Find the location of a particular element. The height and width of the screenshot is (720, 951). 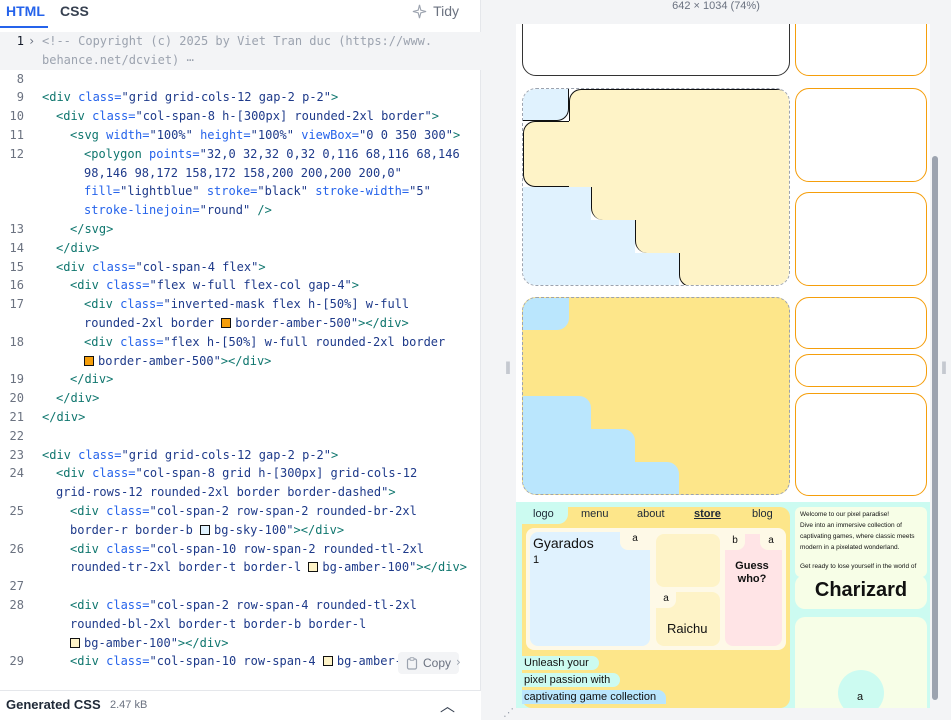

nav-logo: logo is located at coordinates (545, 515).